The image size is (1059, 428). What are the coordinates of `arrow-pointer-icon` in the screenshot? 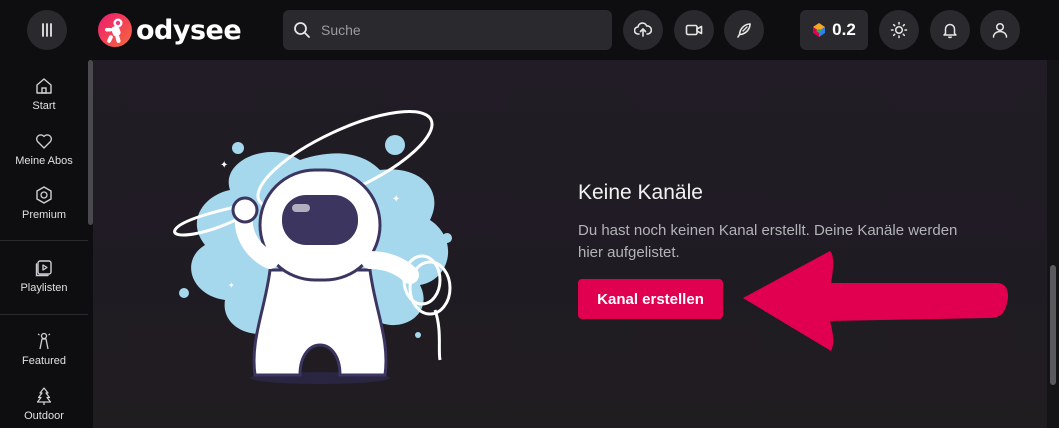 It's located at (876, 301).